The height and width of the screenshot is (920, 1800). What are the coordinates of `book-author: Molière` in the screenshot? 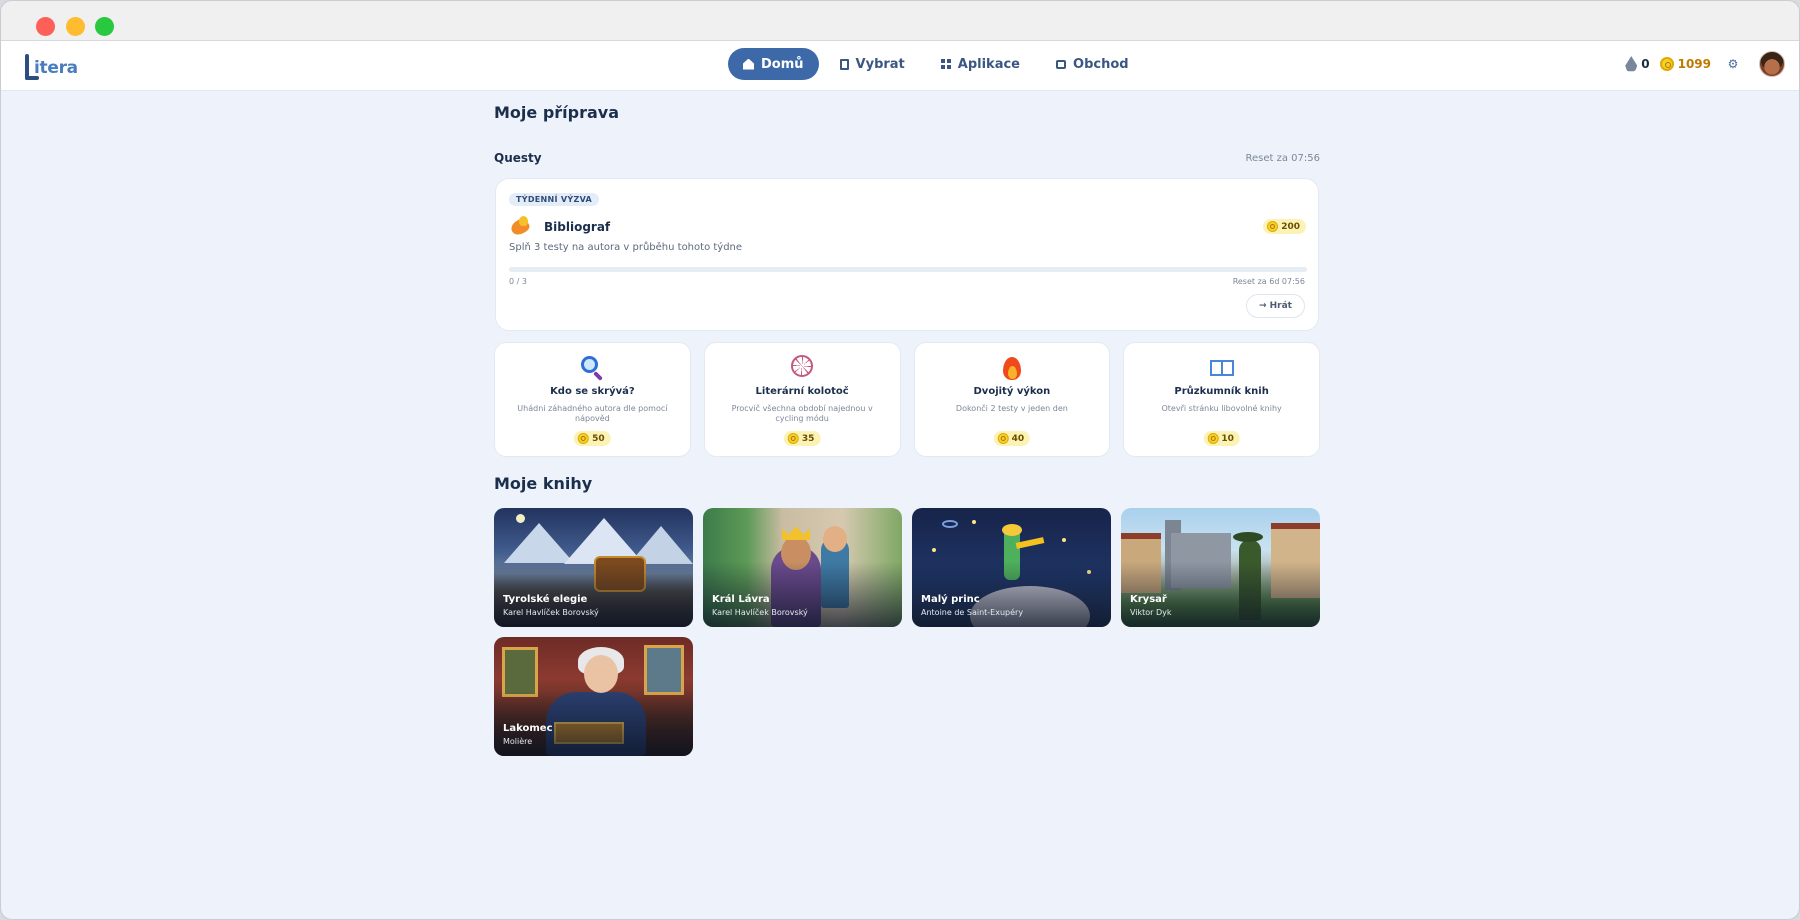 It's located at (518, 741).